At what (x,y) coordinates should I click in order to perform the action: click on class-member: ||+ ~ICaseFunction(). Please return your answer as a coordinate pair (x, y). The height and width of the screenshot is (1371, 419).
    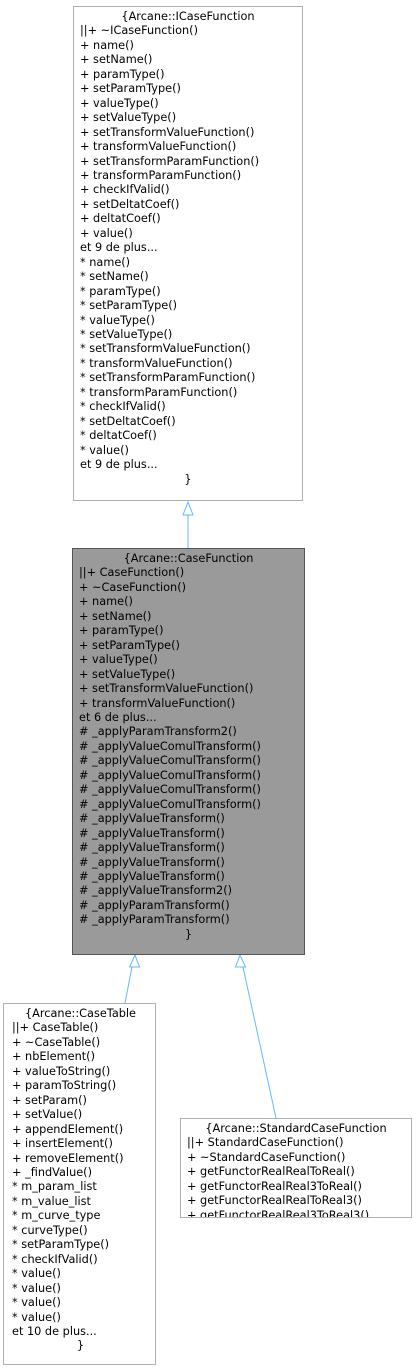
    Looking at the image, I should click on (139, 31).